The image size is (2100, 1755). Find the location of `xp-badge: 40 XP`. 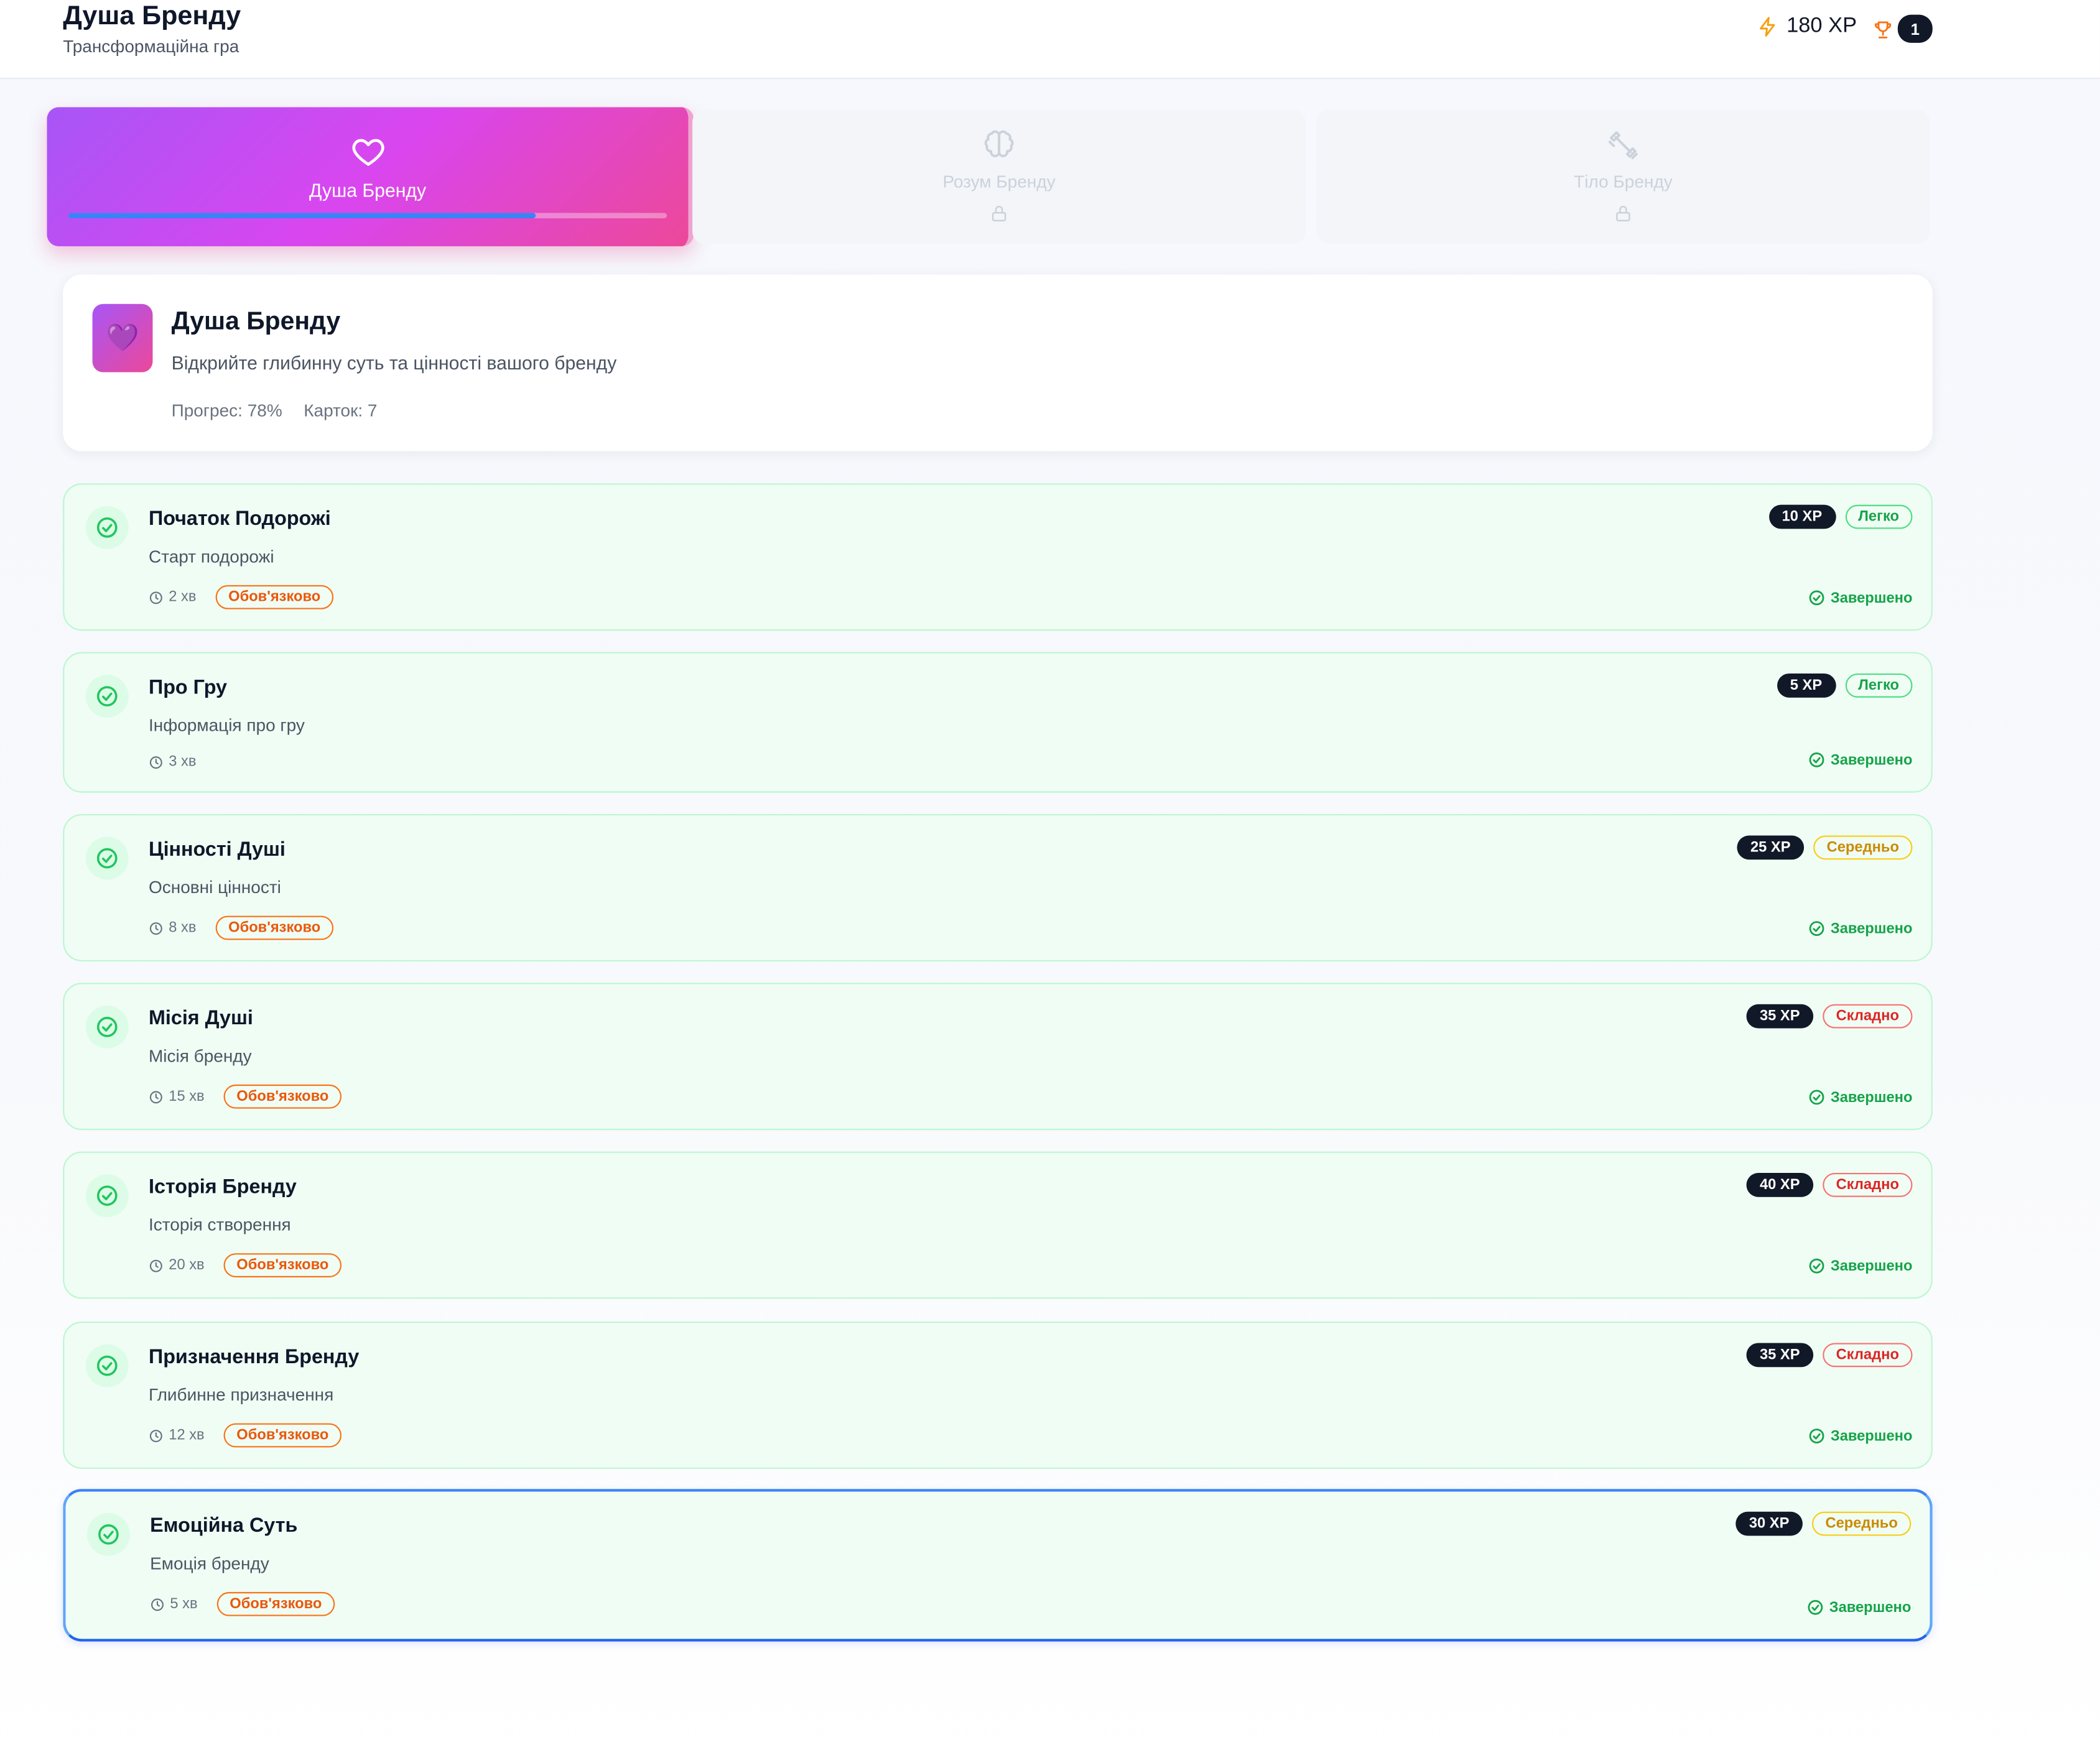

xp-badge: 40 XP is located at coordinates (1780, 1185).